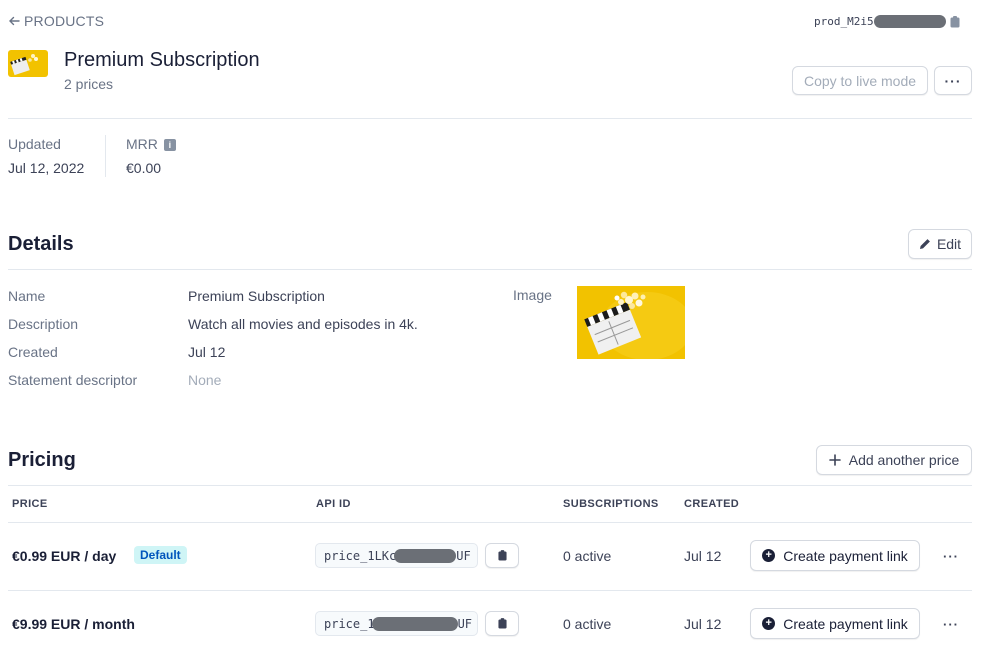 Image resolution: width=988 pixels, height=649 pixels. What do you see at coordinates (142, 144) in the screenshot?
I see `mrr-label-text: MRR` at bounding box center [142, 144].